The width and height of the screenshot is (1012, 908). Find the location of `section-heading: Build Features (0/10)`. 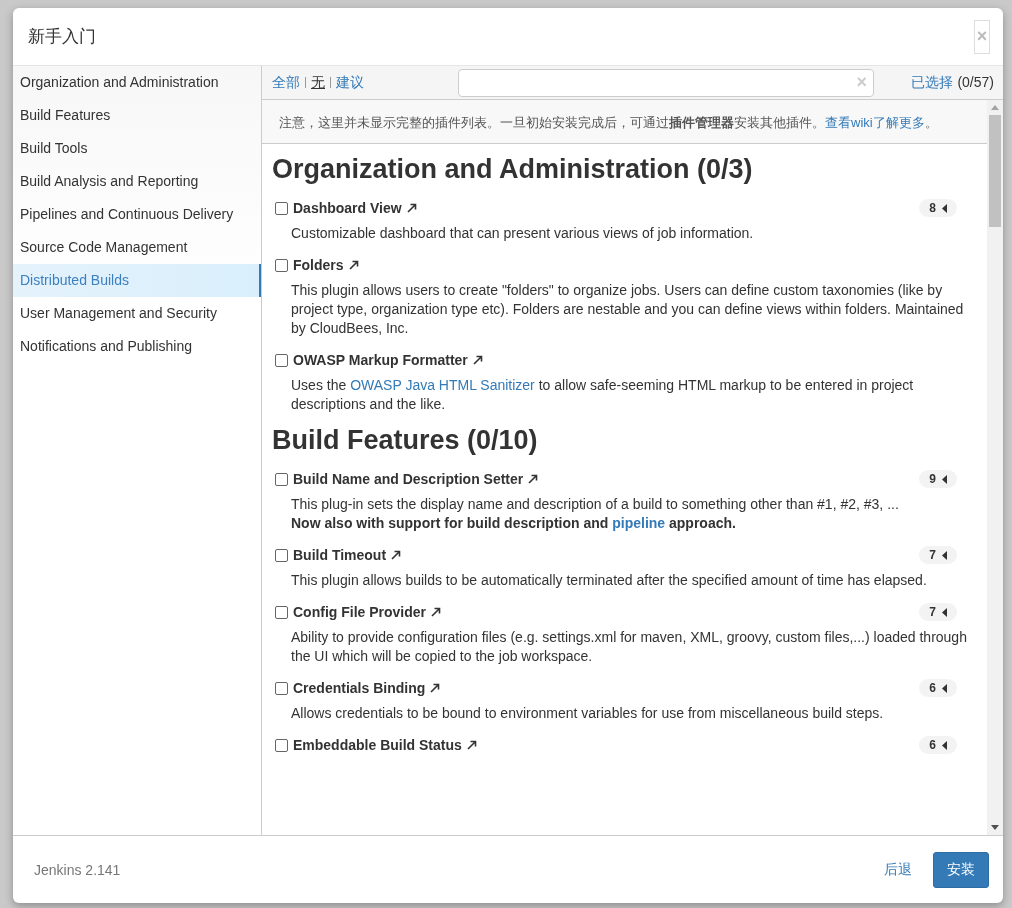

section-heading: Build Features (0/10) is located at coordinates (405, 440).